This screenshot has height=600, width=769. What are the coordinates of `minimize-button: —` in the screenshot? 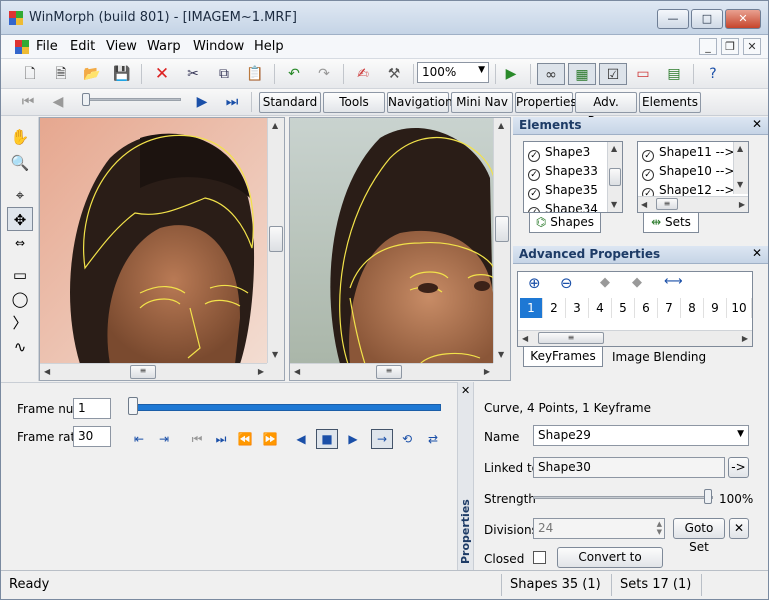 It's located at (673, 19).